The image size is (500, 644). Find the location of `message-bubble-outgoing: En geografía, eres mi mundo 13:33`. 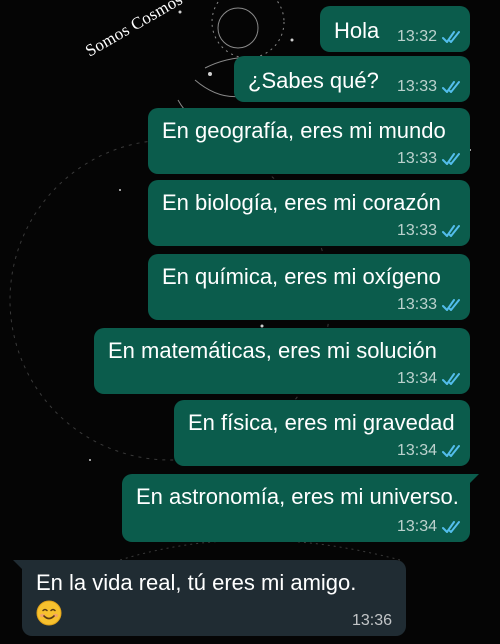

message-bubble-outgoing: En geografía, eres mi mundo 13:33 is located at coordinates (309, 141).